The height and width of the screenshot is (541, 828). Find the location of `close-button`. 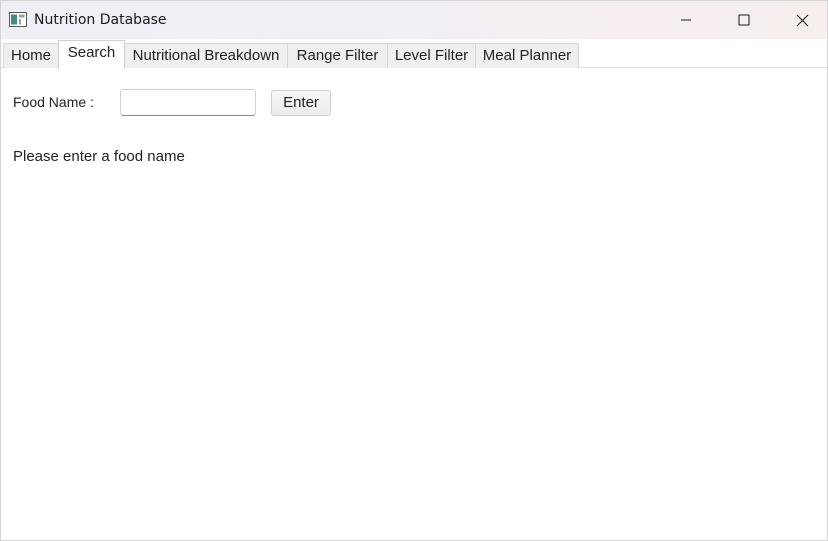

close-button is located at coordinates (800, 20).